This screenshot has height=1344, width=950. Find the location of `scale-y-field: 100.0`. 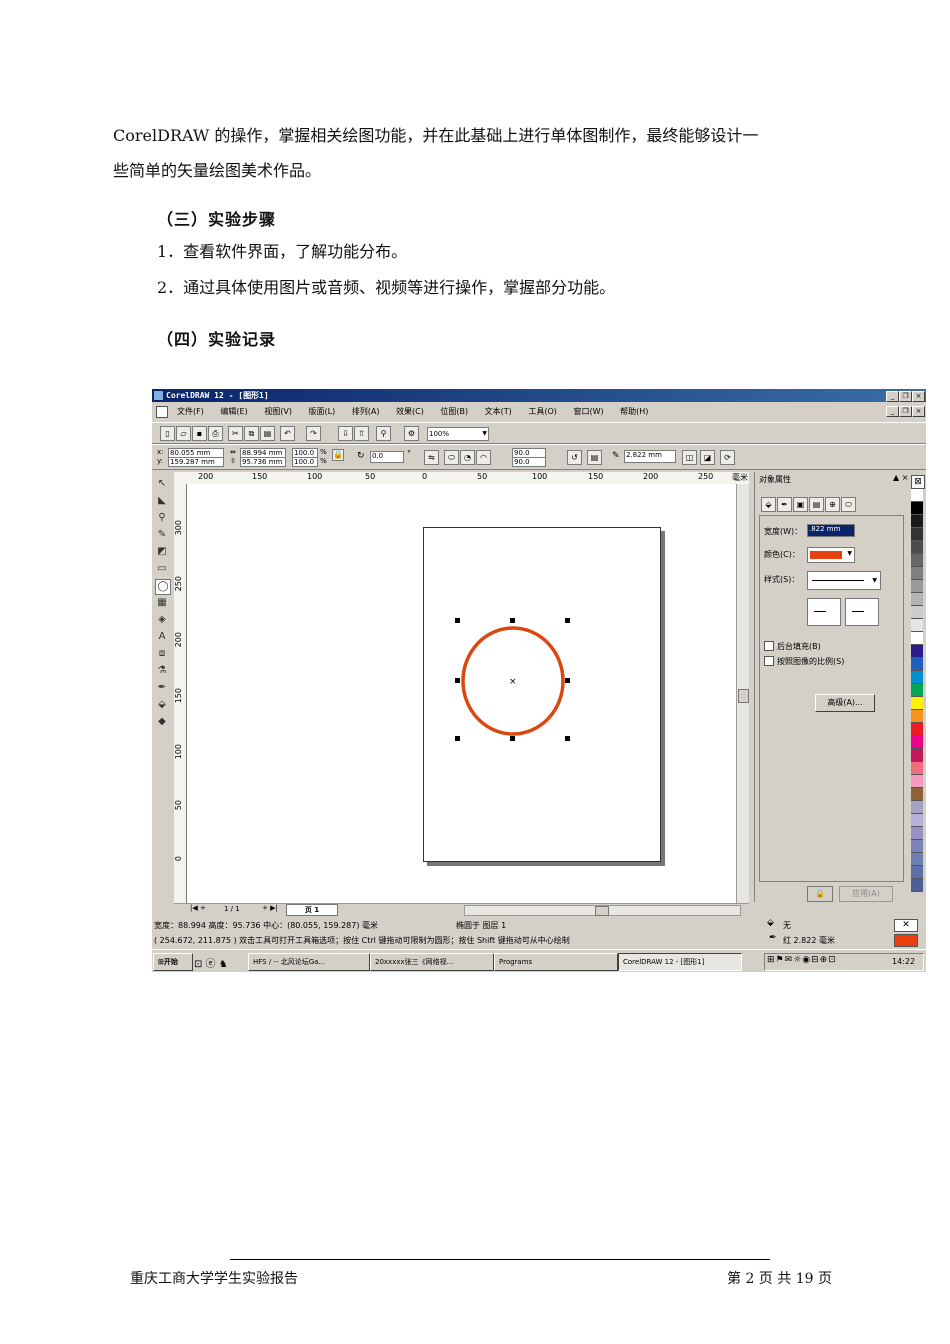

scale-y-field: 100.0 is located at coordinates (305, 462).